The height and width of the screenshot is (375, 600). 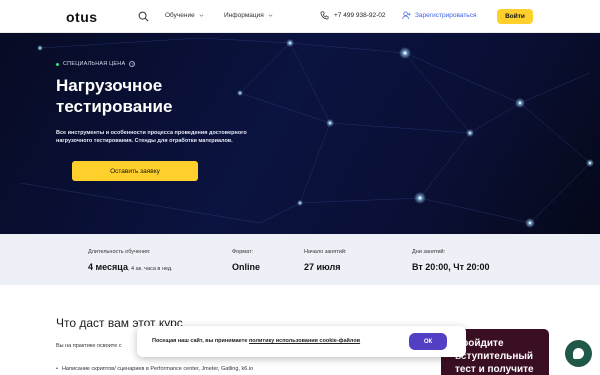 I want to click on duration-note: 4 ак. часа в нед., so click(x=152, y=269).